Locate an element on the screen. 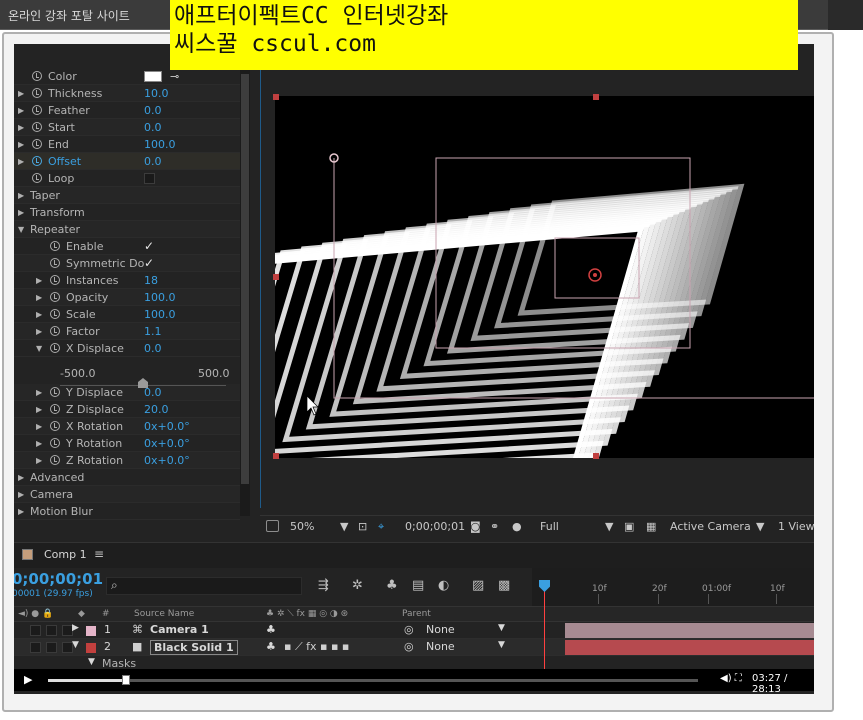 Image resolution: width=863 pixels, height=720 pixels. timeline-settings-icon: ▩ is located at coordinates (504, 585).